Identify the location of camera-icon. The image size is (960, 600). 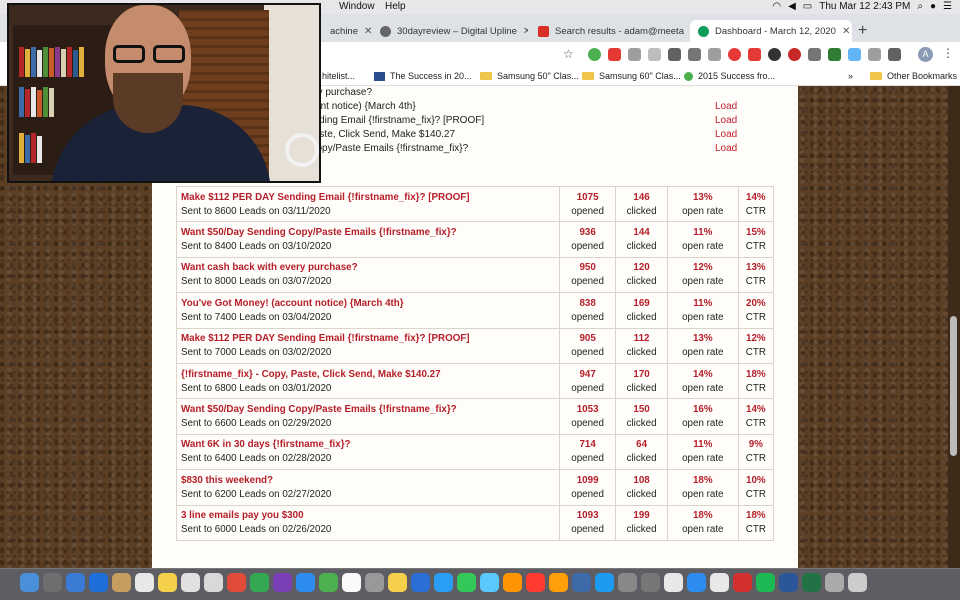
(894, 54).